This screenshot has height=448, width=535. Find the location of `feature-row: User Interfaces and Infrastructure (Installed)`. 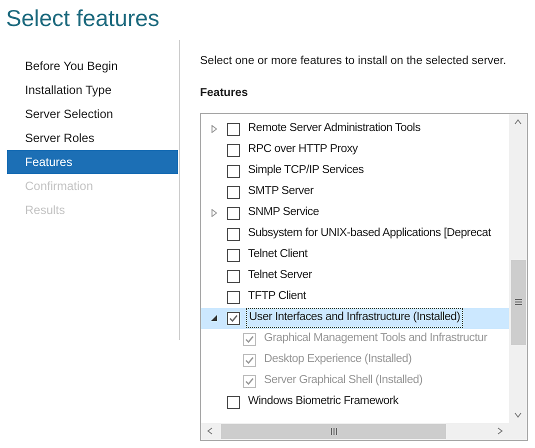

feature-row: User Interfaces and Infrastructure (Installed) is located at coordinates (355, 318).